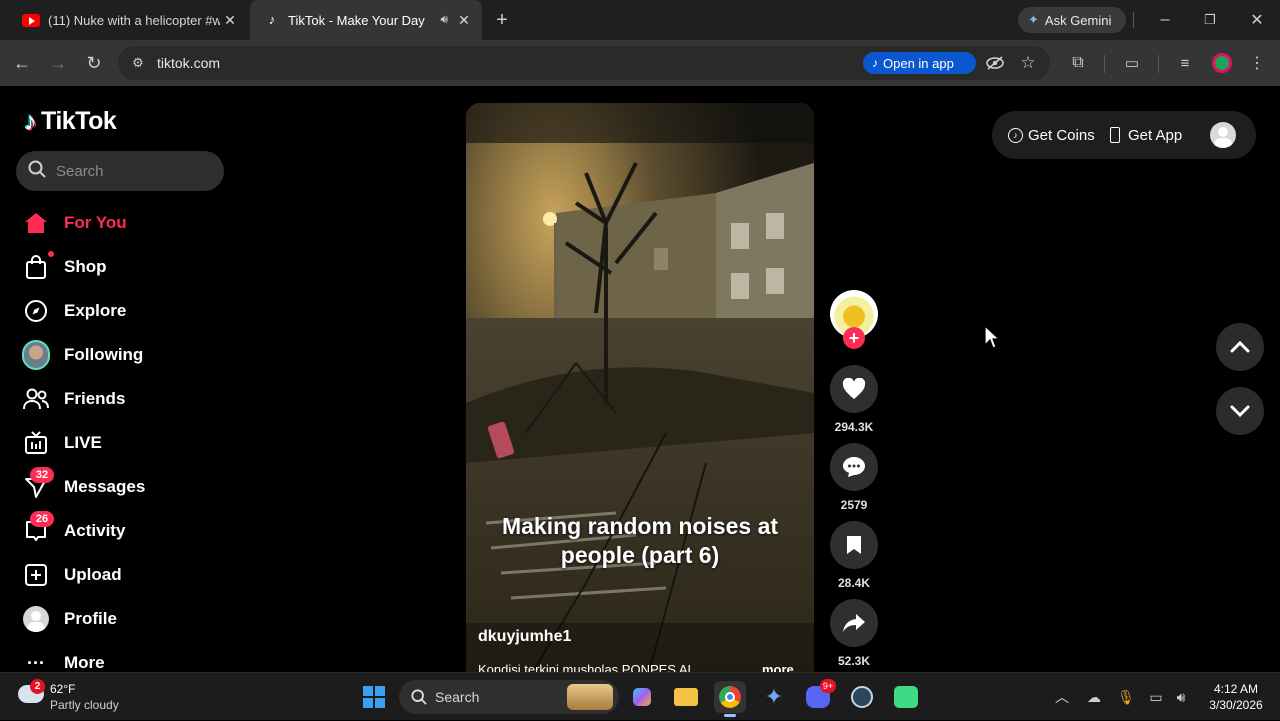  I want to click on volume-icon: 🔊︎, so click(1181, 697).